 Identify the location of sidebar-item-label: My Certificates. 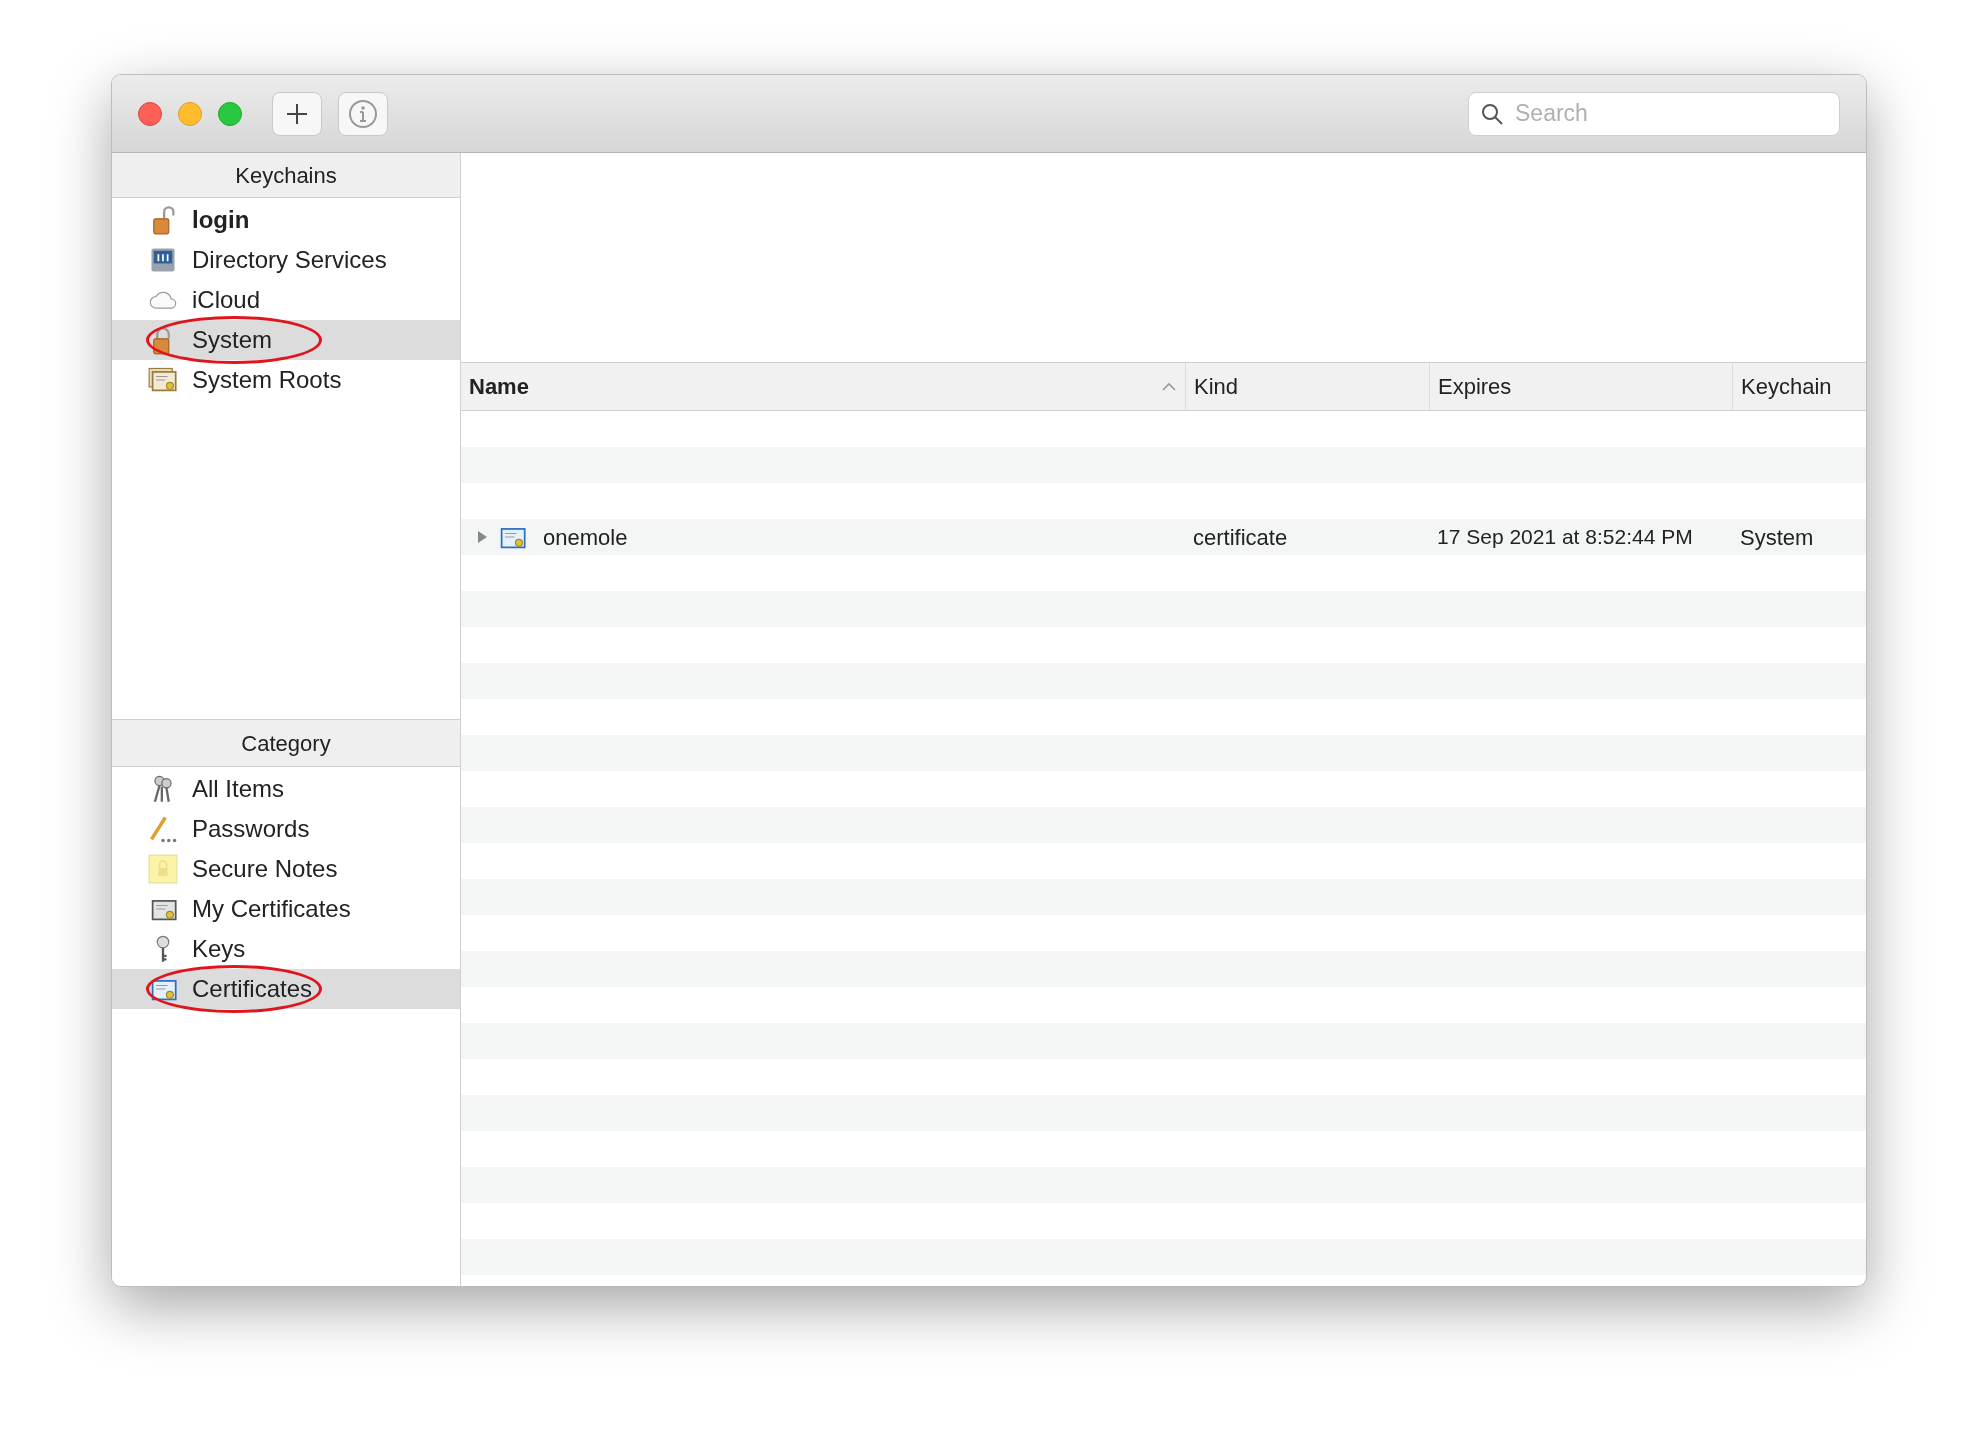
(271, 909).